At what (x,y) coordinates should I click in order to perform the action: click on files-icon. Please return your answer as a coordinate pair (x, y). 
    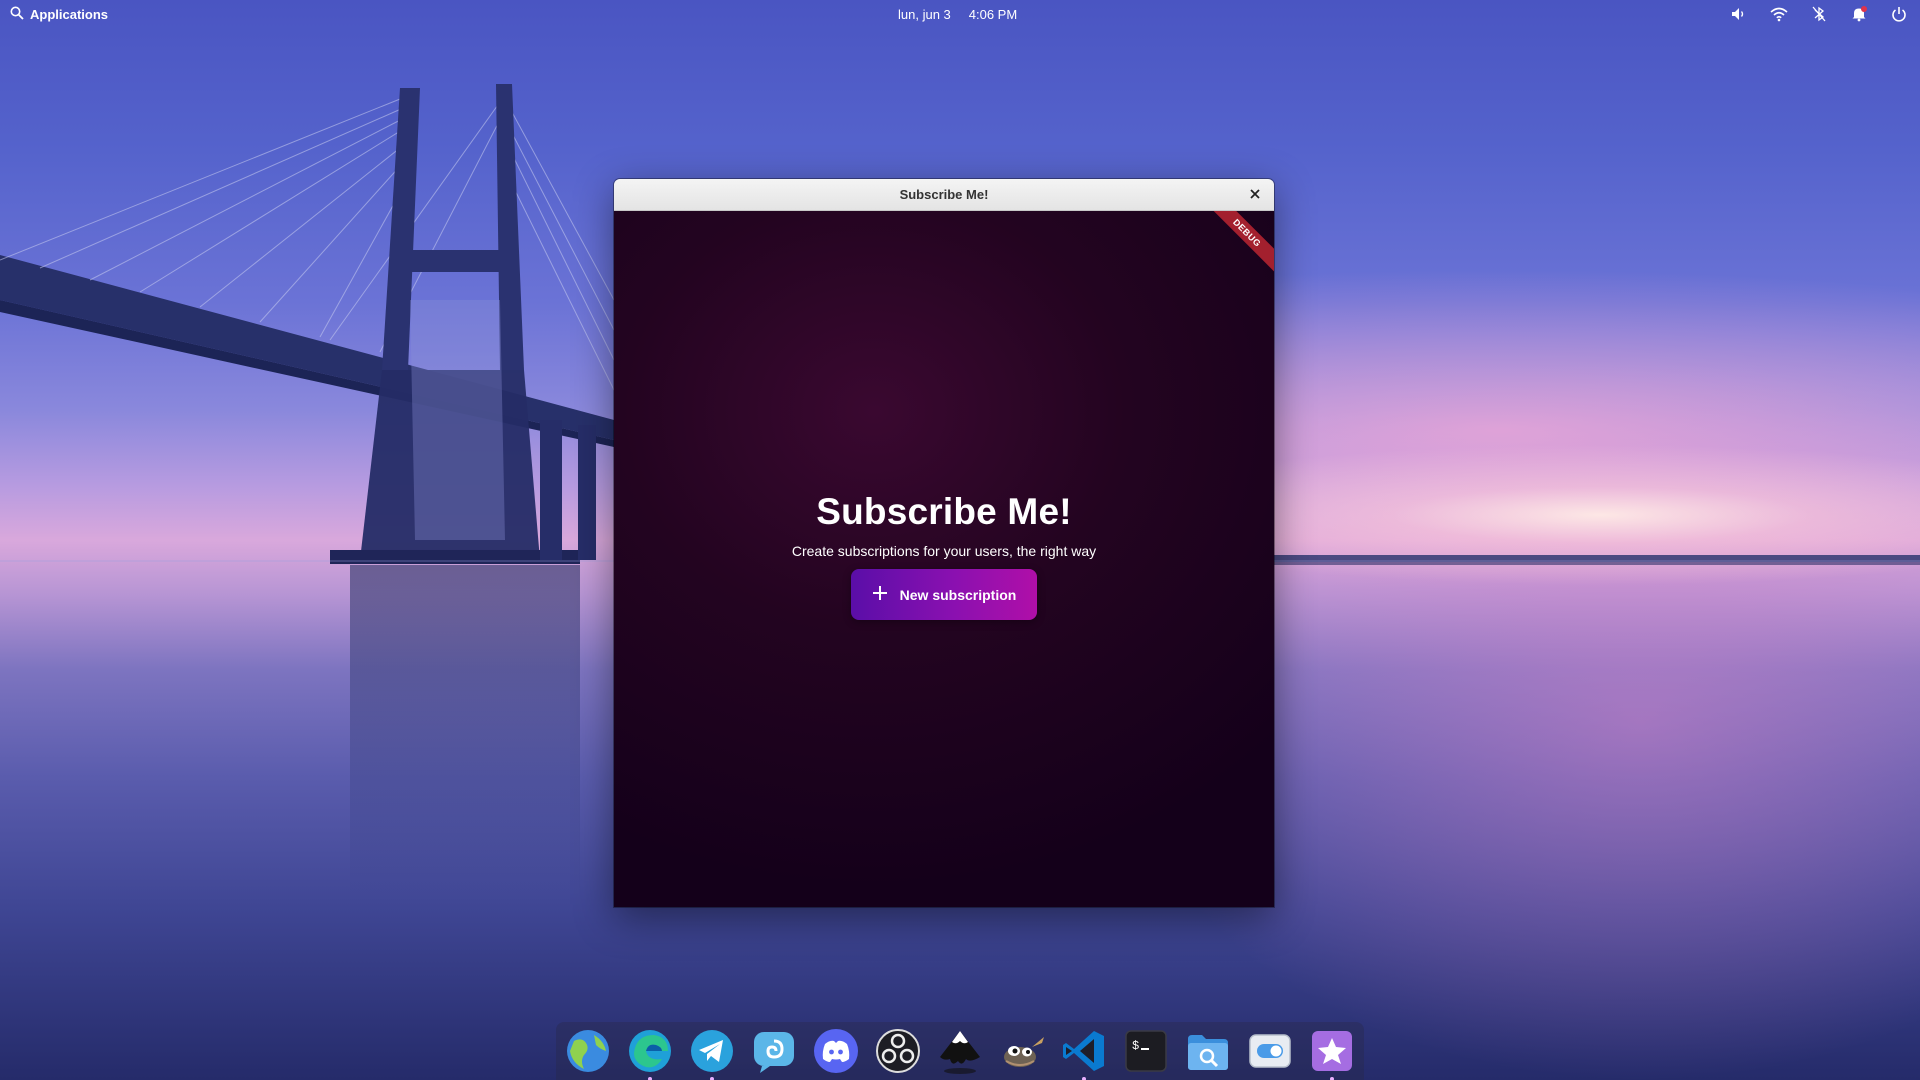
    Looking at the image, I should click on (1208, 1051).